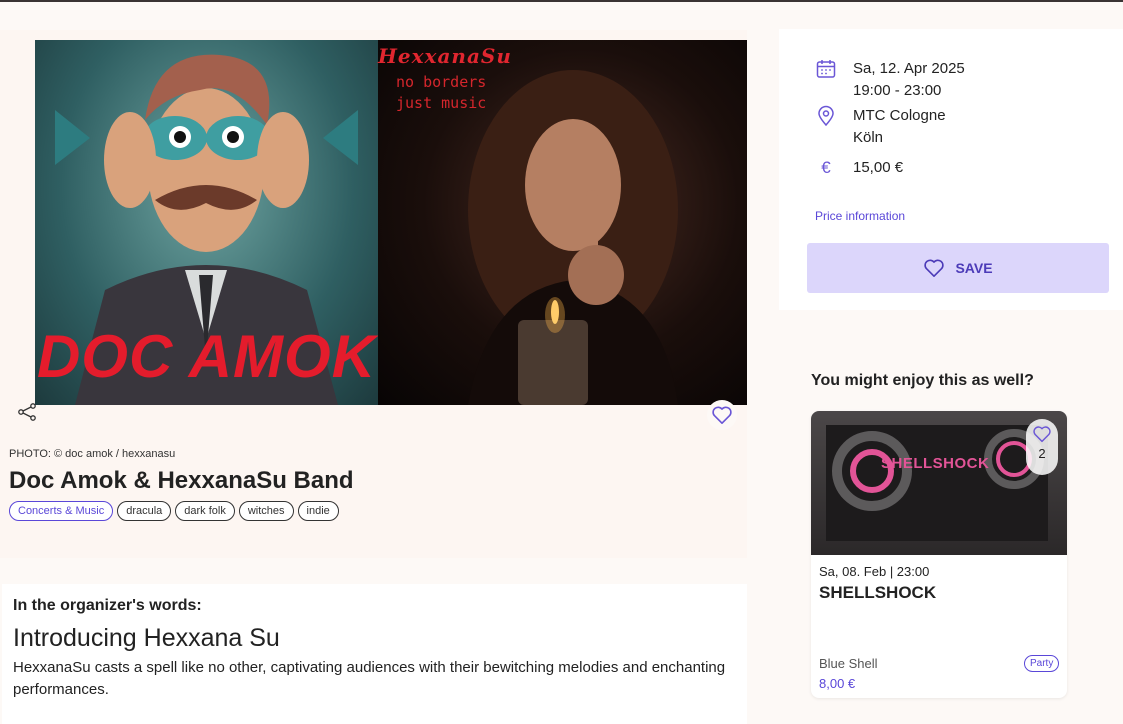 Image resolution: width=1123 pixels, height=724 pixels. I want to click on tag: witches, so click(266, 511).